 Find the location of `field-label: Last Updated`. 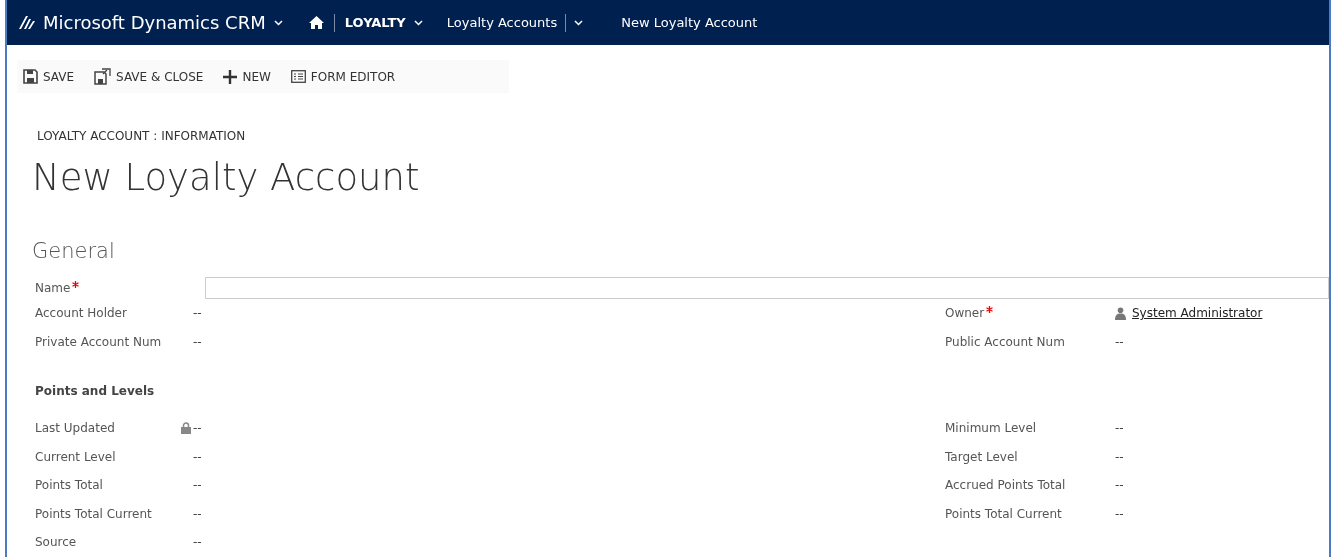

field-label: Last Updated is located at coordinates (75, 428).